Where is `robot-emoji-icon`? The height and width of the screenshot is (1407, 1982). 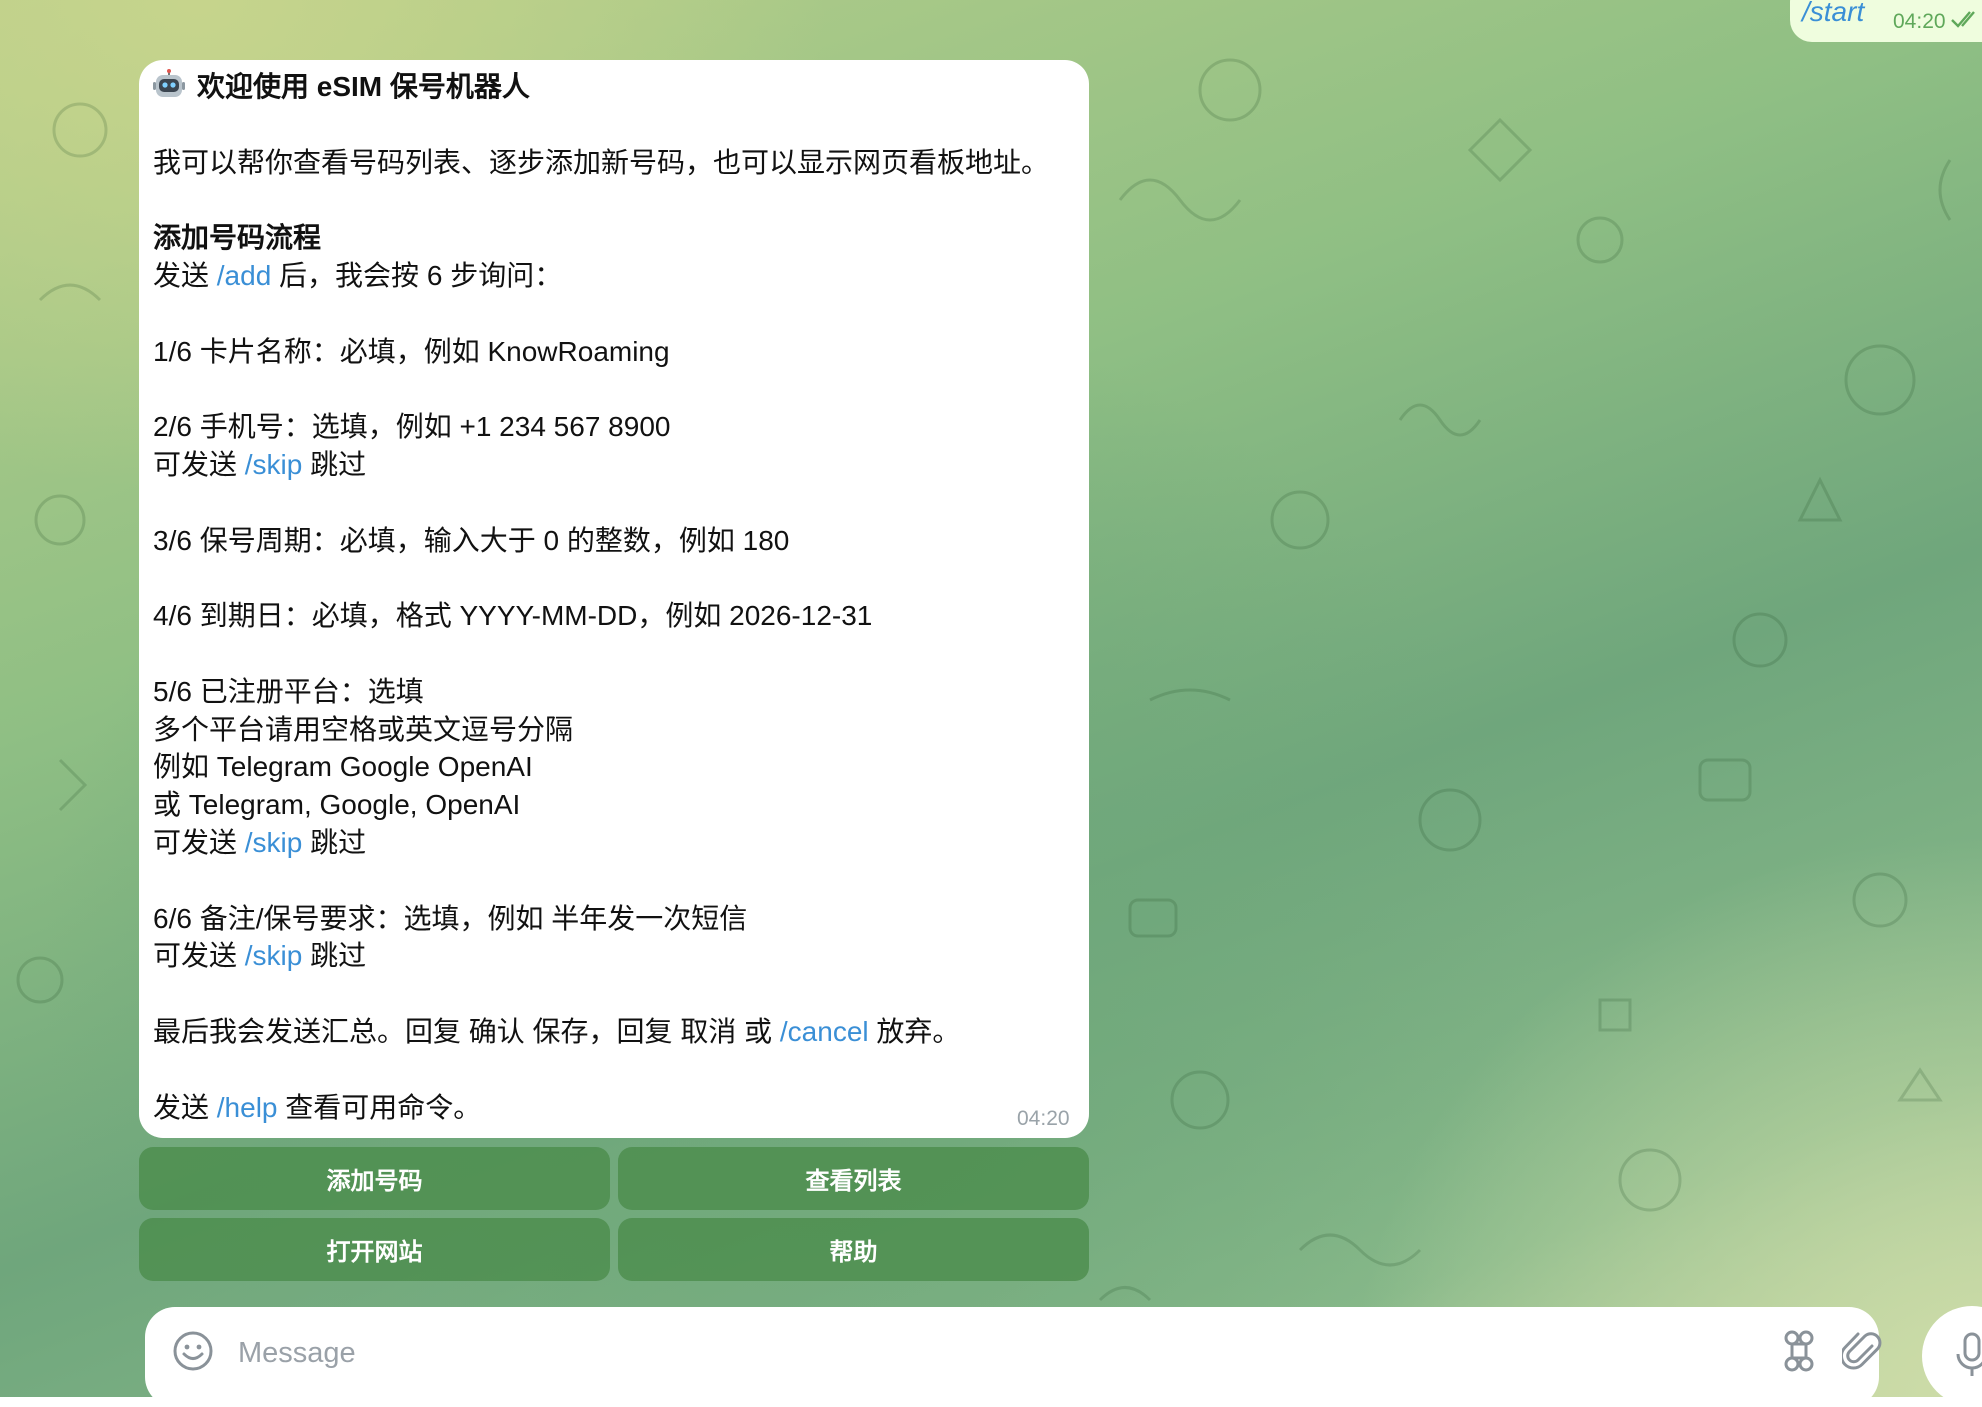
robot-emoji-icon is located at coordinates (169, 83).